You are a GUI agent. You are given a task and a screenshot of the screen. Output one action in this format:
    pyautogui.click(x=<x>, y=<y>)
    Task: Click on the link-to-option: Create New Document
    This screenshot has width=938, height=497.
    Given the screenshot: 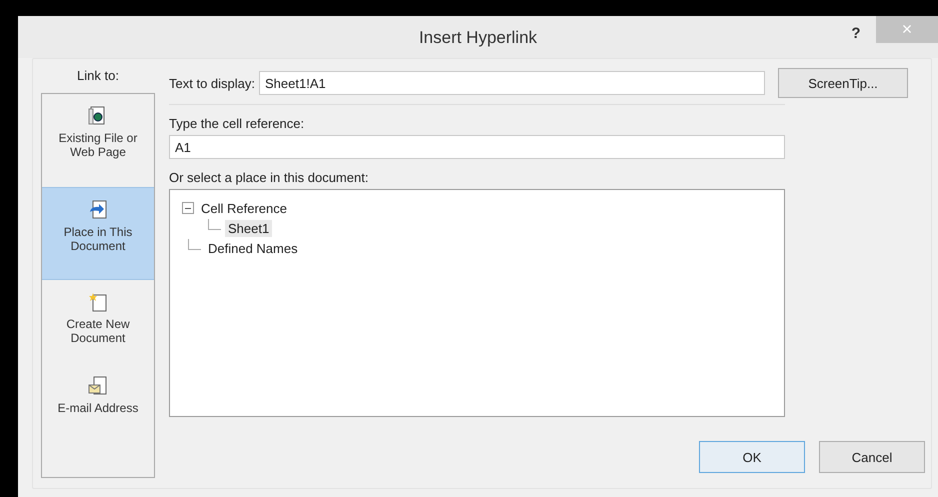 What is the action you would take?
    pyautogui.click(x=98, y=322)
    